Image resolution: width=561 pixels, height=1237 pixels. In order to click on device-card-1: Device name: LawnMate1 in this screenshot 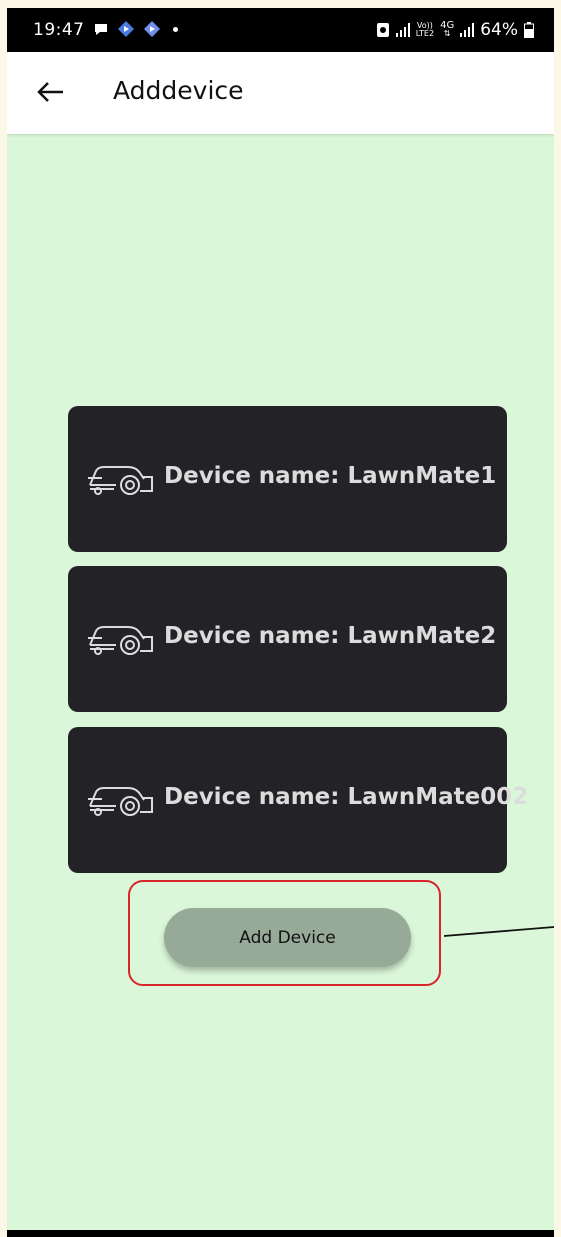, I will do `click(287, 479)`.